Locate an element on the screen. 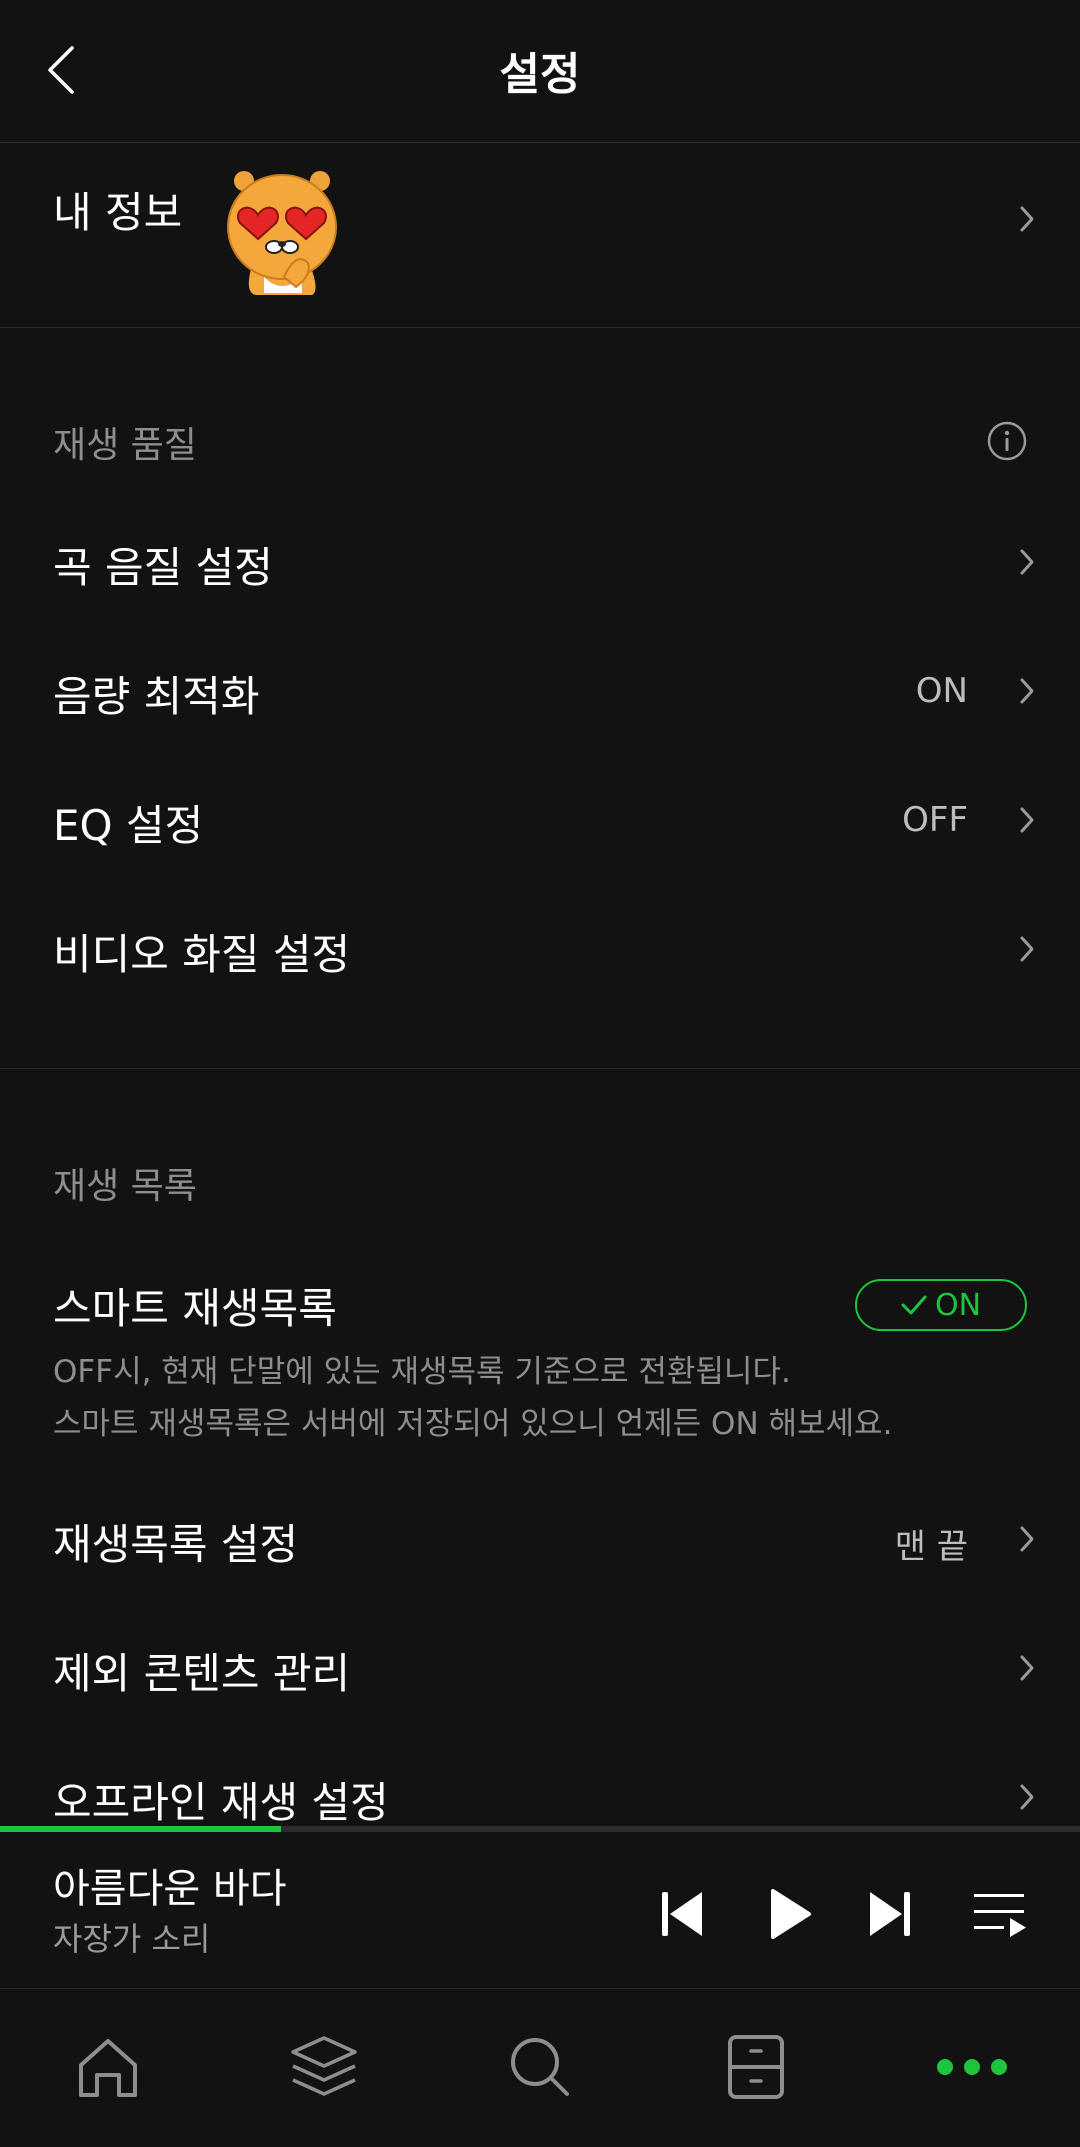 This screenshot has height=2147, width=1080. header: 설정 is located at coordinates (540, 71).